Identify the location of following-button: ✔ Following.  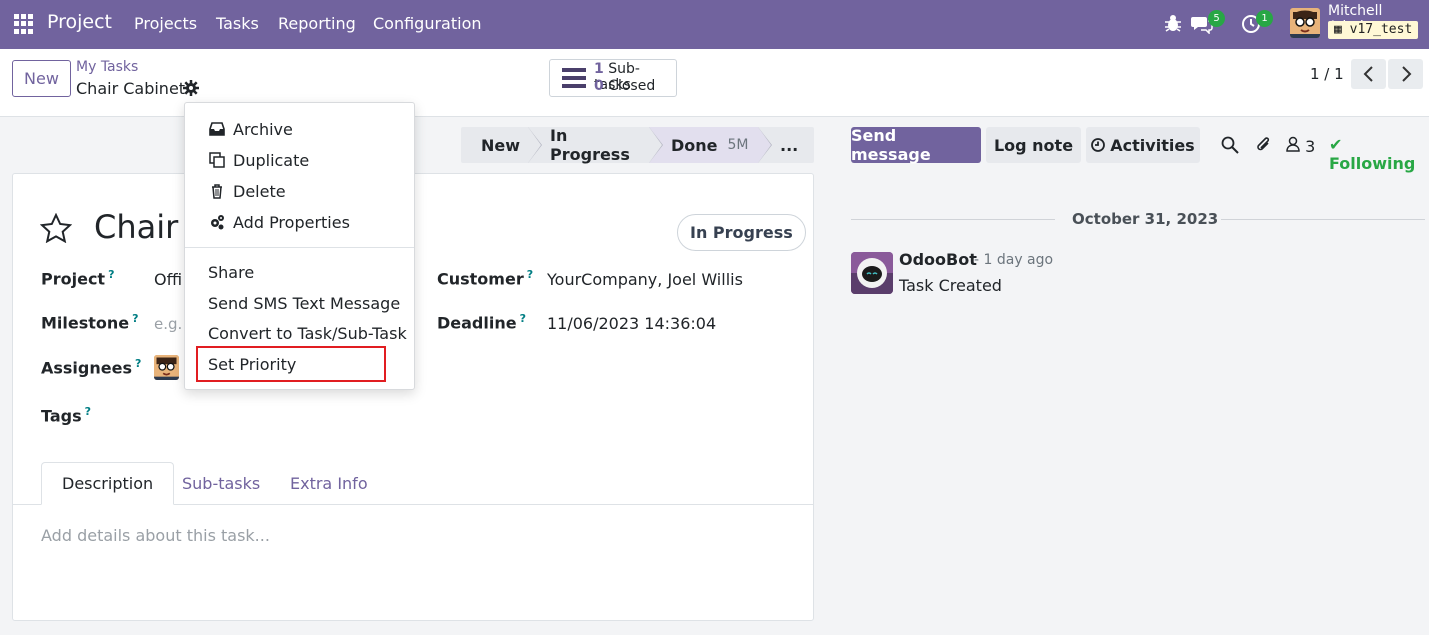
(1379, 154).